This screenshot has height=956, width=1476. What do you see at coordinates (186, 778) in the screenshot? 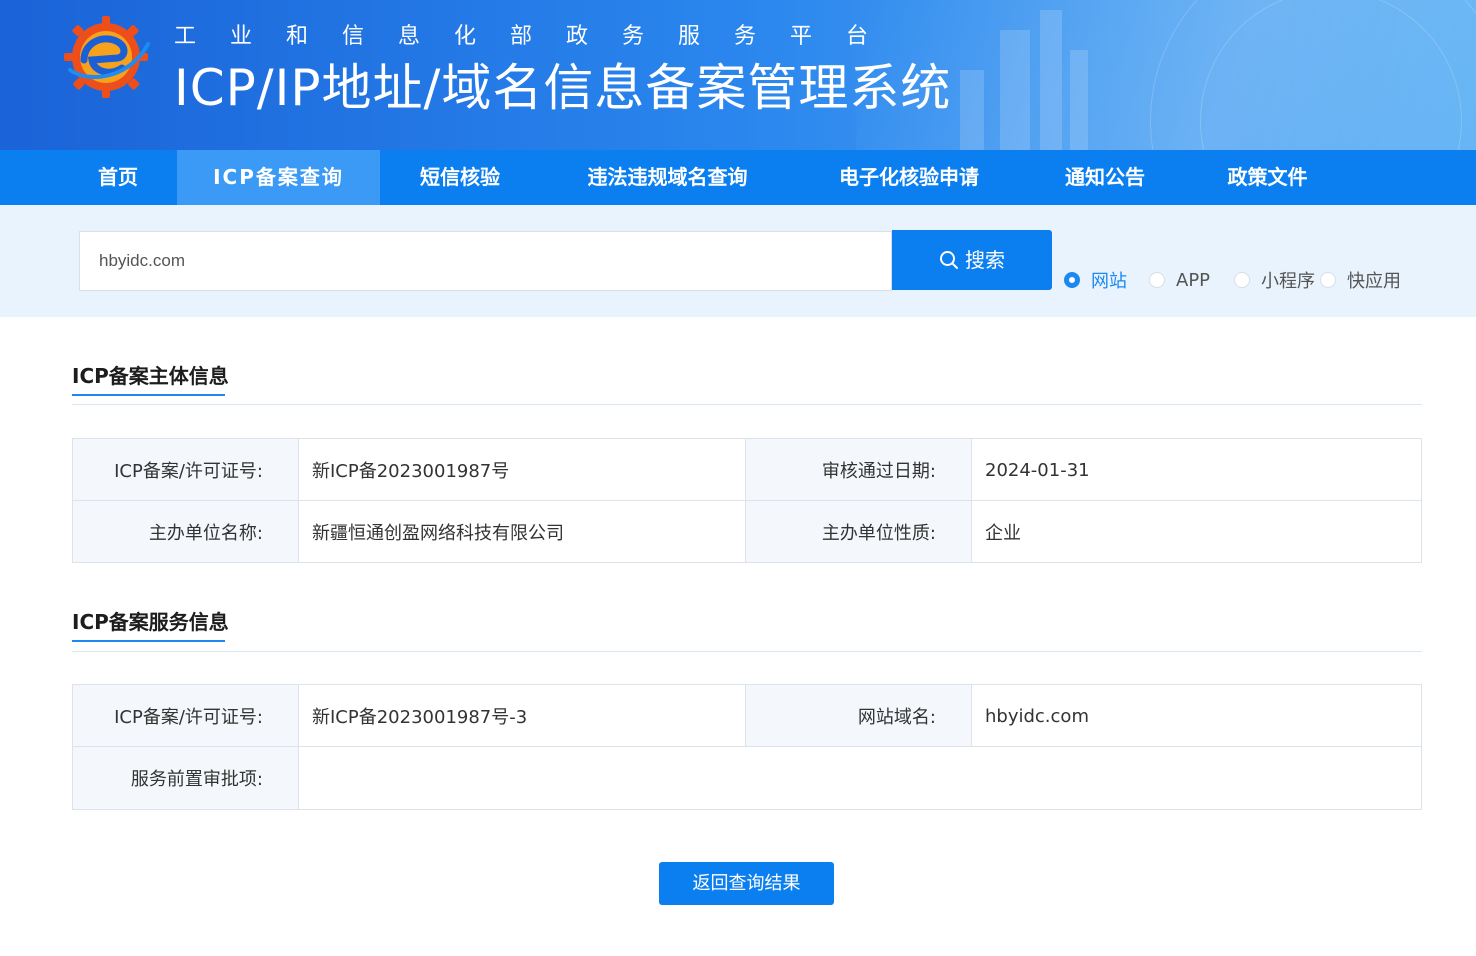
I see `pre-approval-label: 服务前置审批项:` at bounding box center [186, 778].